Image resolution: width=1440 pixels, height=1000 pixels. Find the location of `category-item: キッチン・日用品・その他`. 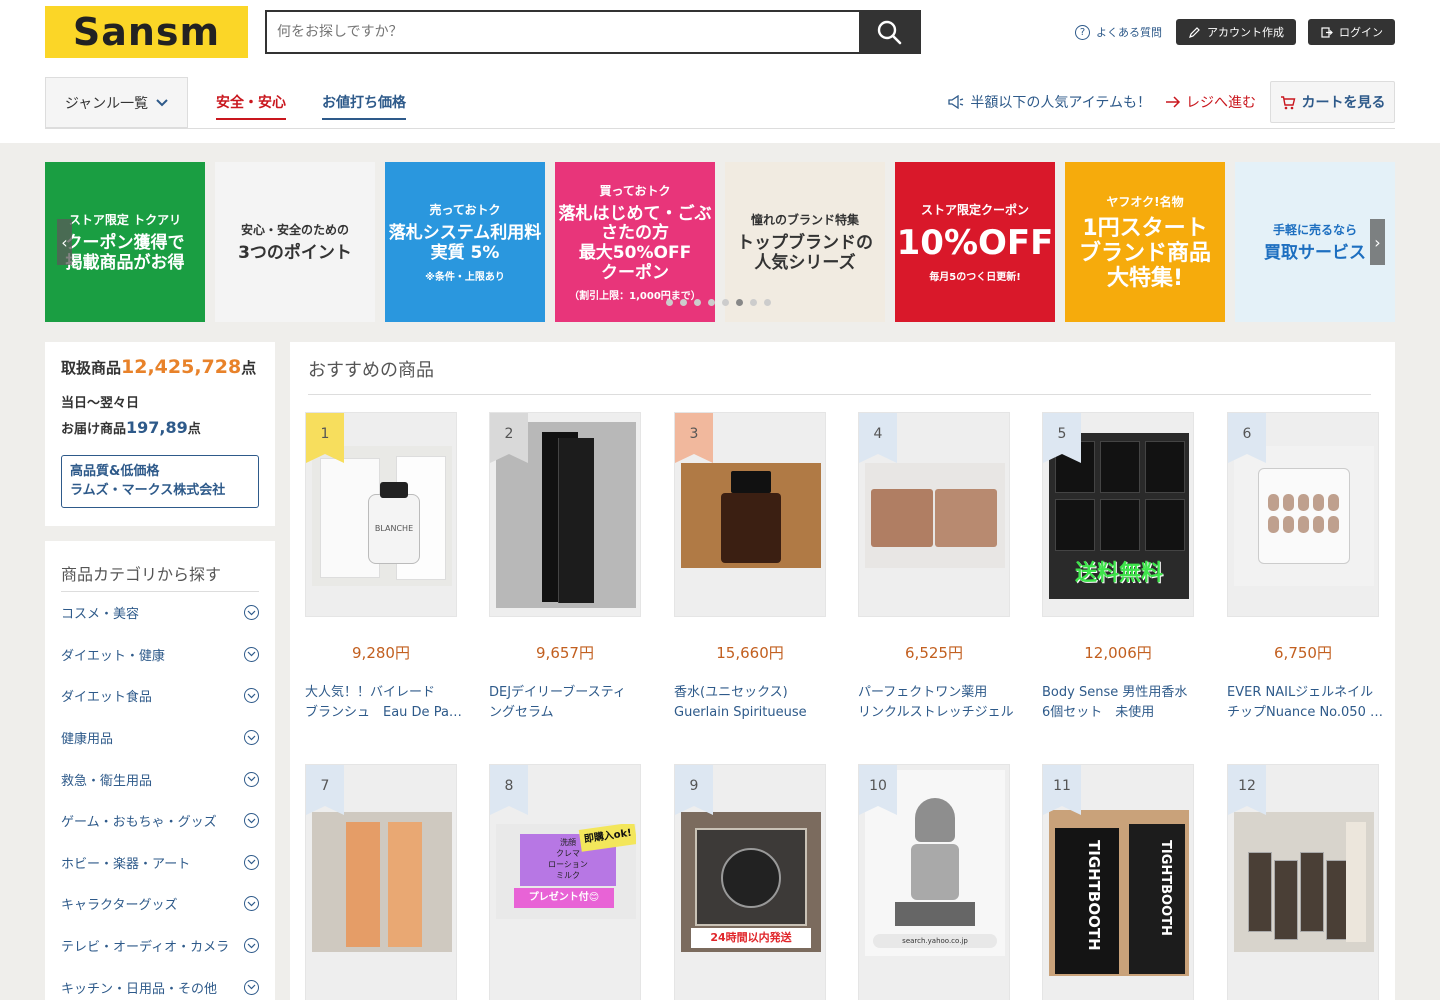

category-item: キッチン・日用品・その他 is located at coordinates (160, 983).